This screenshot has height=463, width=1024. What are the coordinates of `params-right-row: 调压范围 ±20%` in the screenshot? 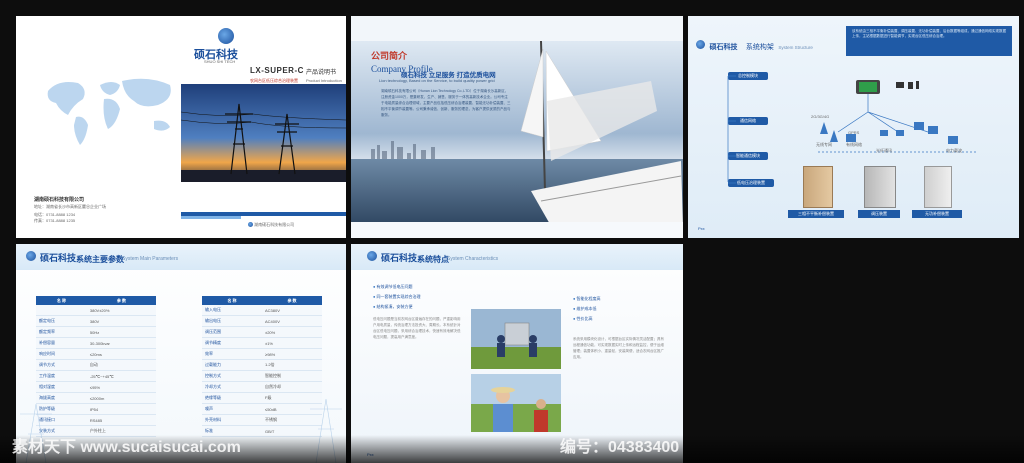 It's located at (262, 332).